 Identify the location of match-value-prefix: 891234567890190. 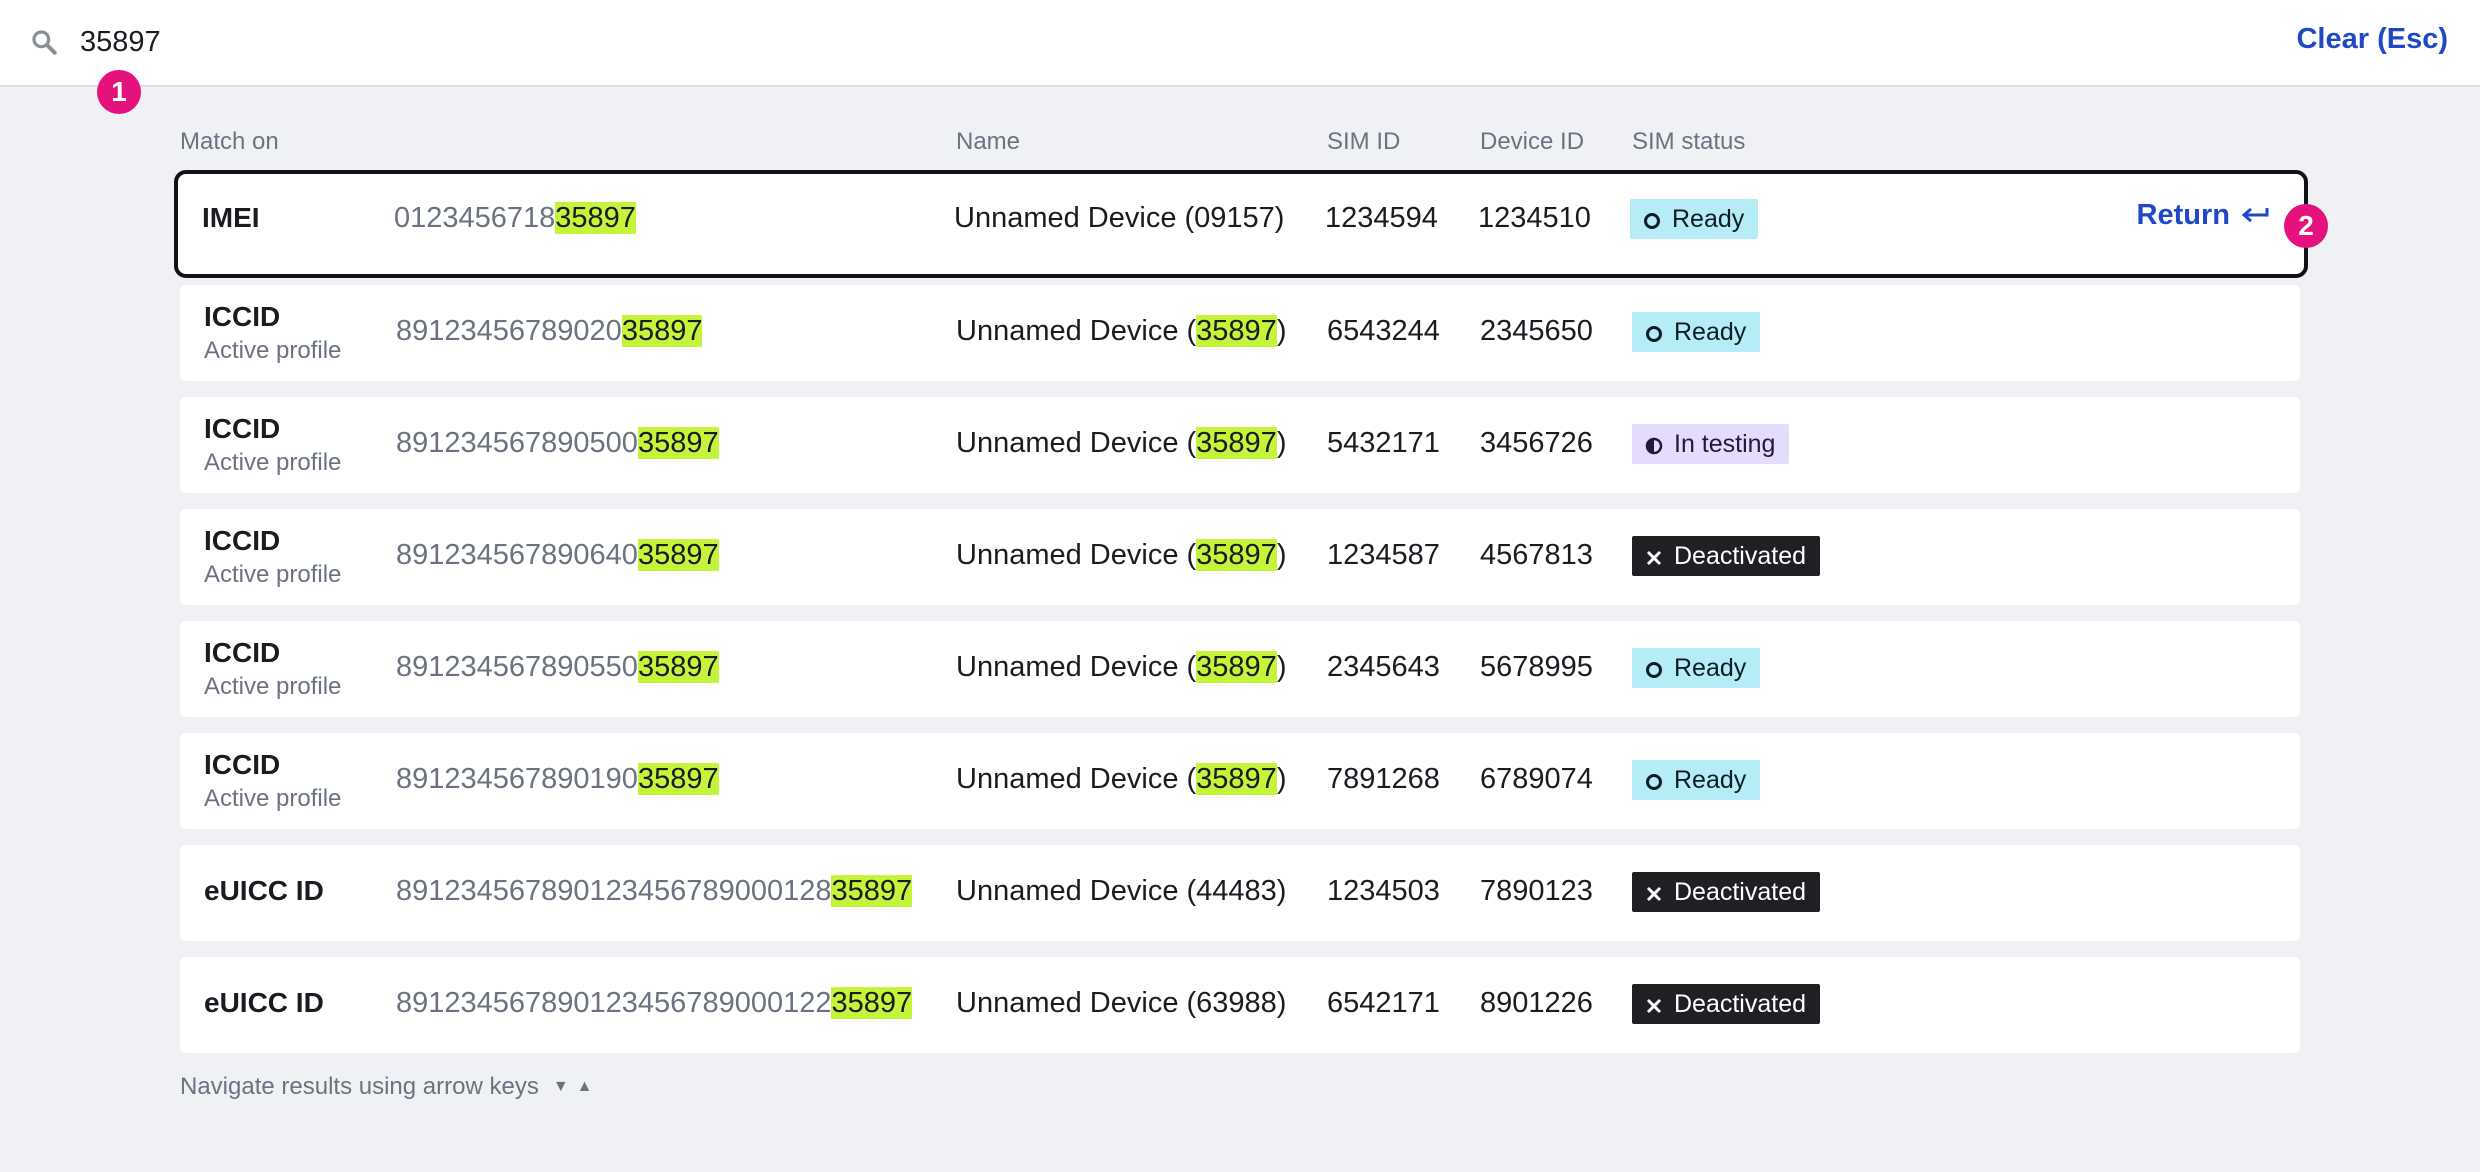
(517, 779).